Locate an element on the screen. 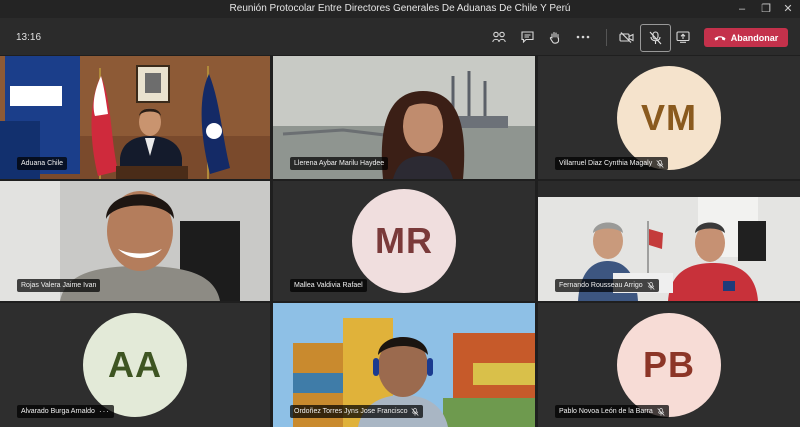 The width and height of the screenshot is (800, 427). video-tile: Aduana Chile is located at coordinates (135, 117).